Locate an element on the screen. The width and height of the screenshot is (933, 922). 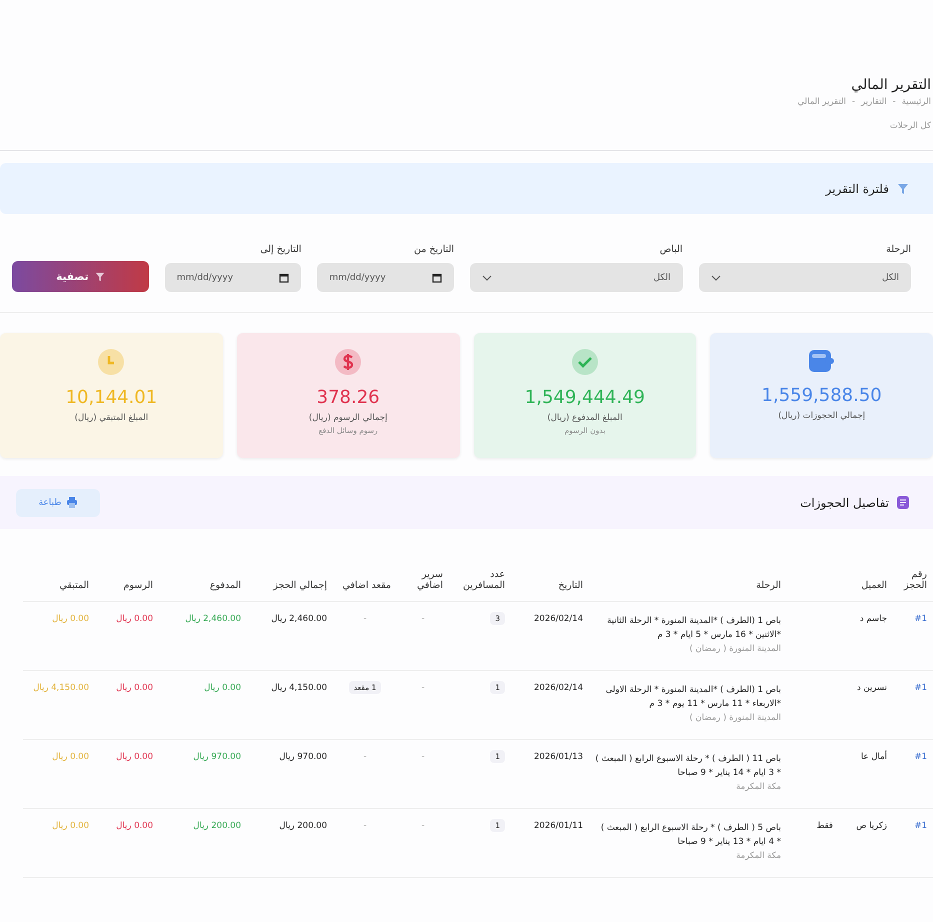
breadcrumb-link: التقرير المالي is located at coordinates (822, 102).